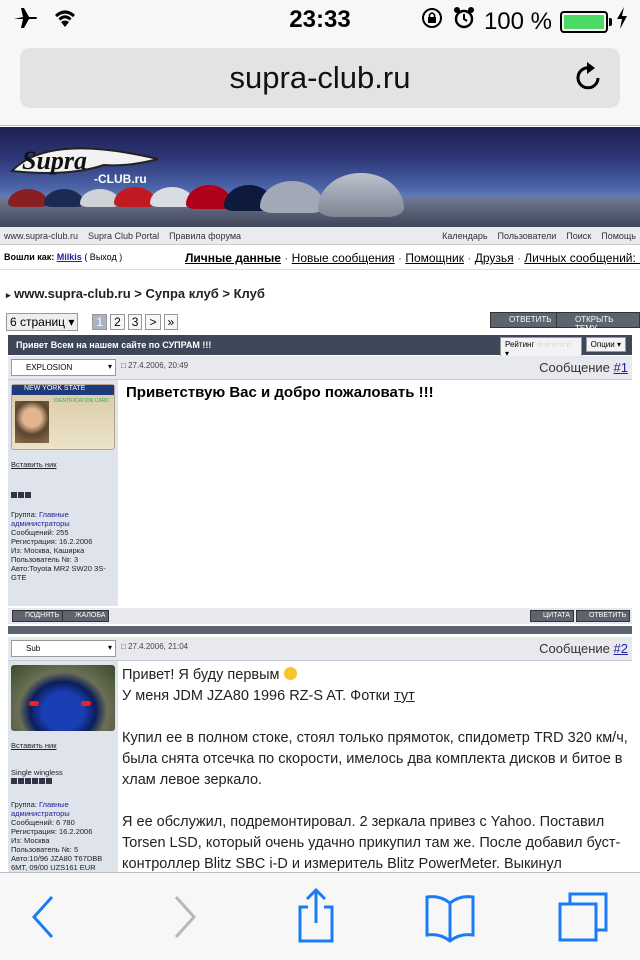 This screenshot has width=640, height=960. I want to click on license-title: NEW YORK STATE, so click(63, 390).